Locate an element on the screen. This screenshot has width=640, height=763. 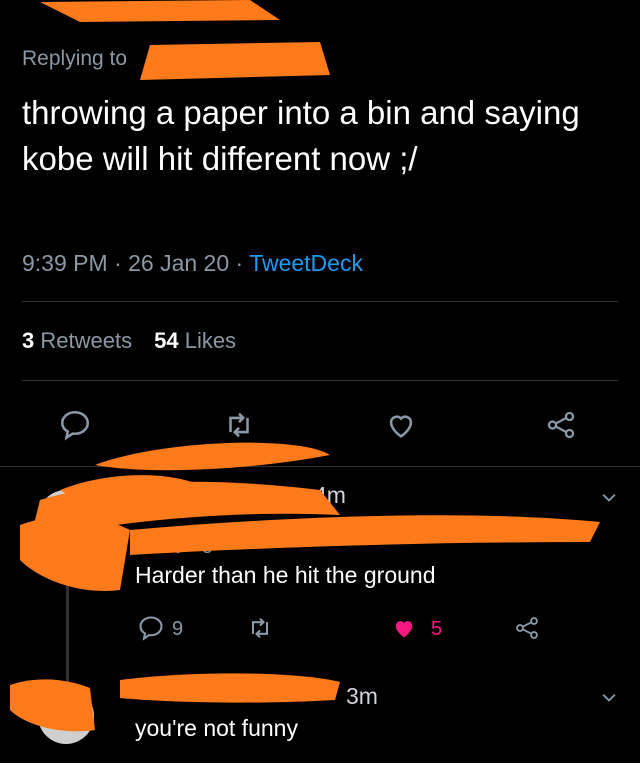
reply-count: 9 is located at coordinates (178, 629).